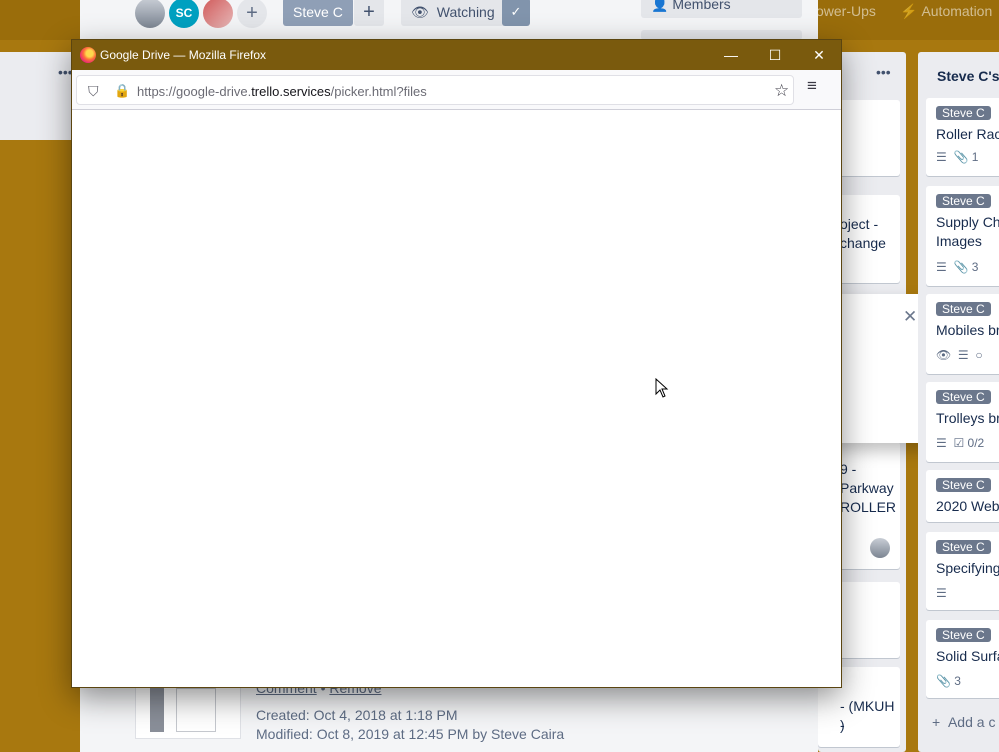  What do you see at coordinates (842, 725) in the screenshot?
I see `card-title-line: )` at bounding box center [842, 725].